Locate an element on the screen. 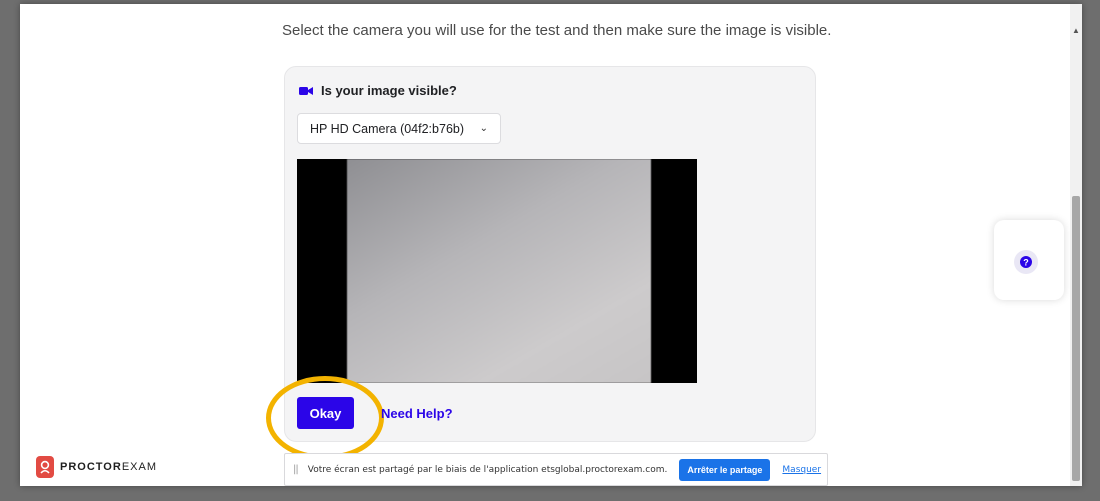 This screenshot has width=1100, height=501. video-camera-icon is located at coordinates (306, 90).